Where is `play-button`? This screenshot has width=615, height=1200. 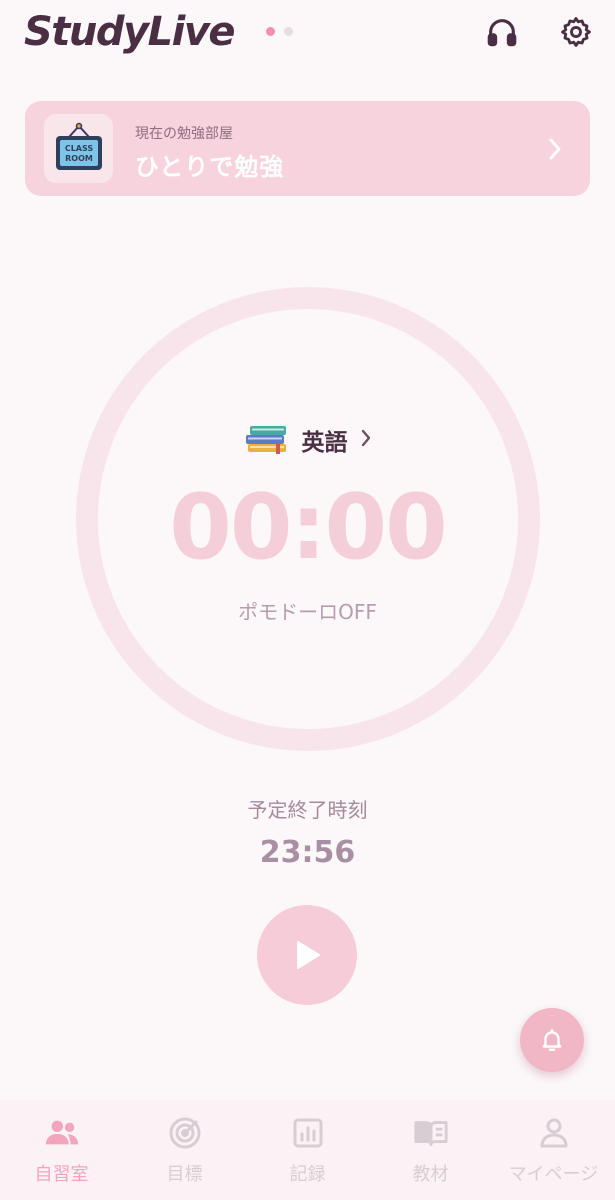
play-button is located at coordinates (307, 955).